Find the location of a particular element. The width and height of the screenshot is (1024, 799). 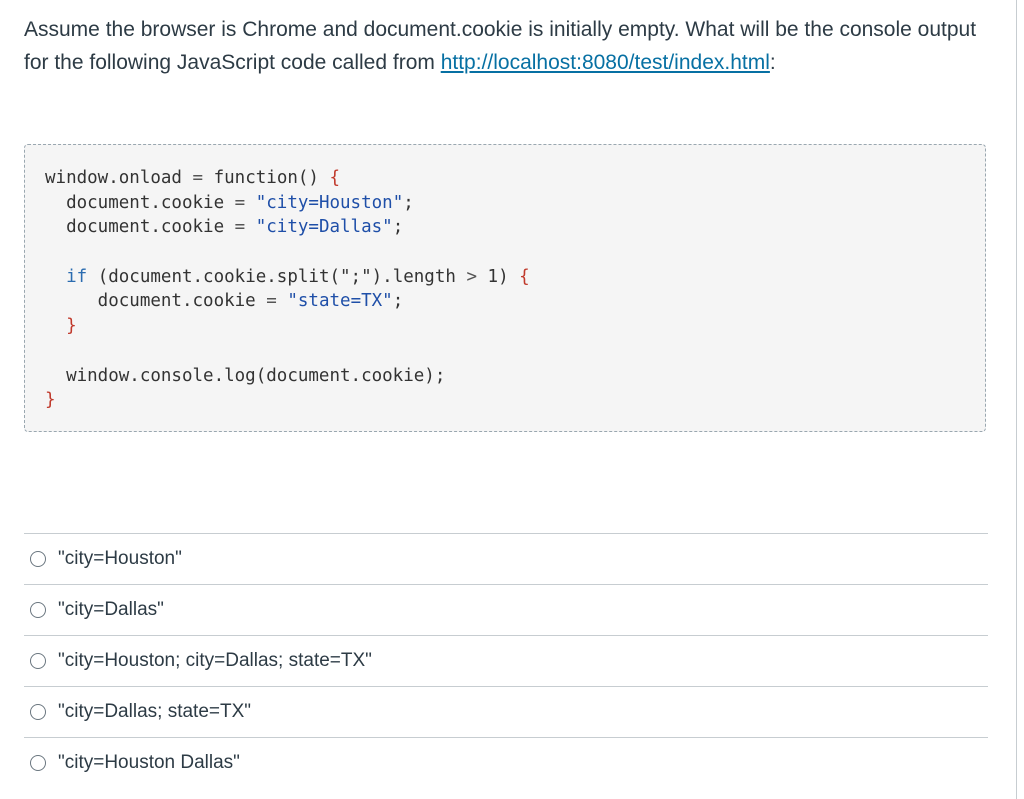

code-line-4-empty is located at coordinates (287, 252).